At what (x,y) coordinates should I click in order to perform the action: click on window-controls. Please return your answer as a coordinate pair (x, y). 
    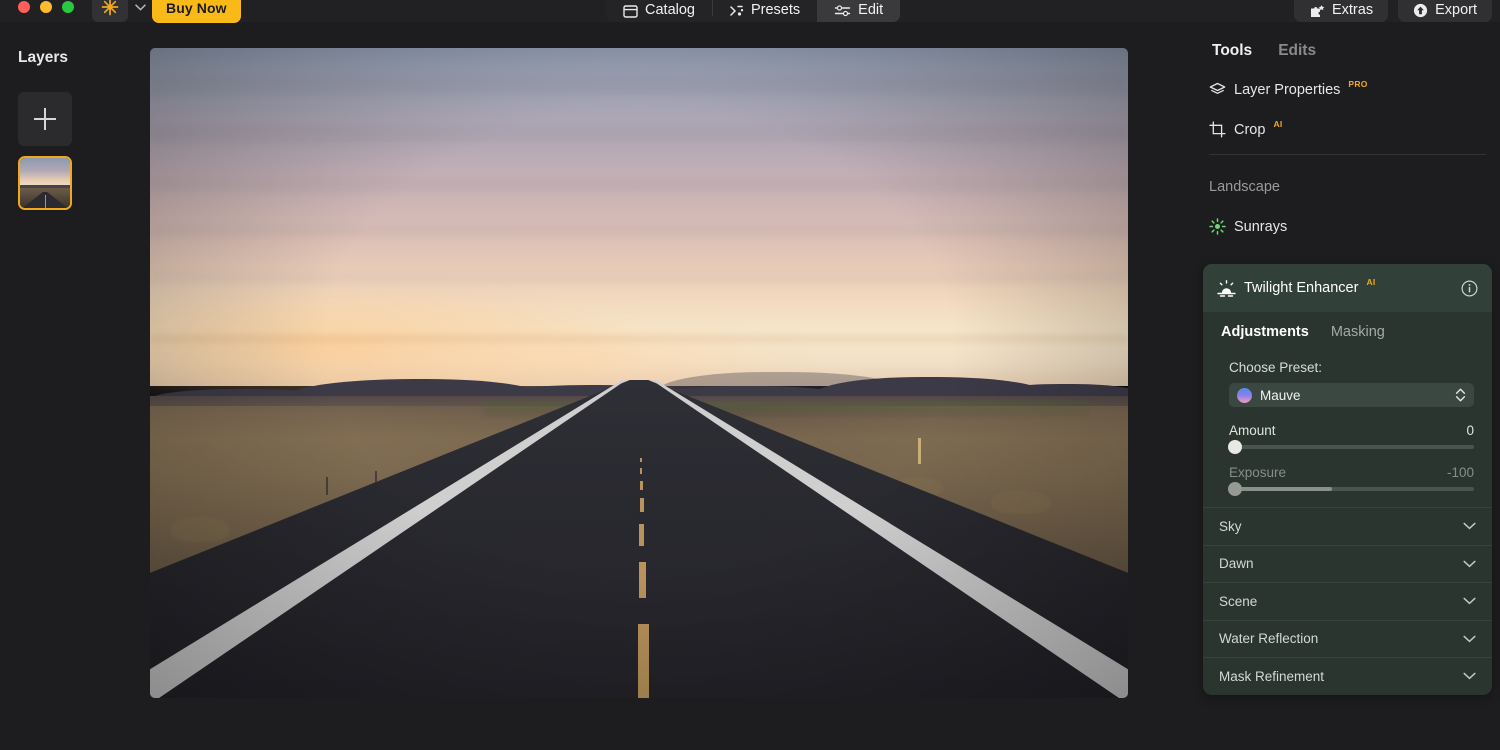
    Looking at the image, I should click on (46, 7).